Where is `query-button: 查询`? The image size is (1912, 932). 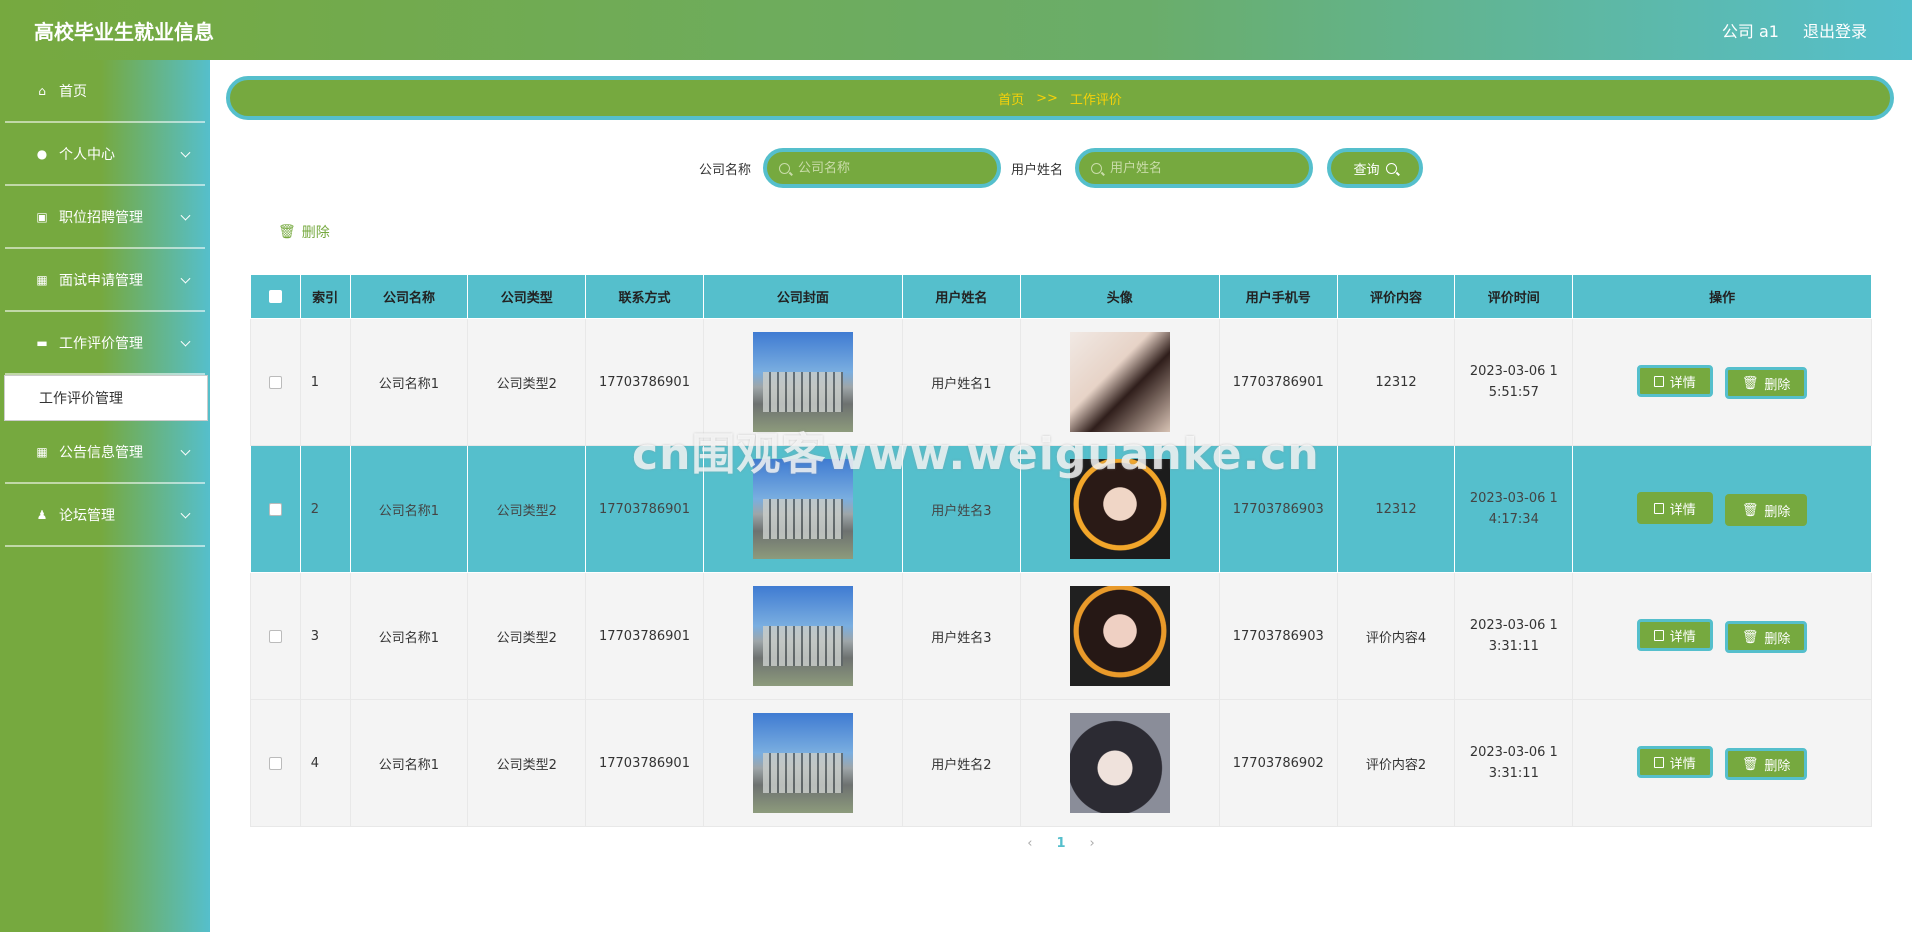 query-button: 查询 is located at coordinates (1375, 168).